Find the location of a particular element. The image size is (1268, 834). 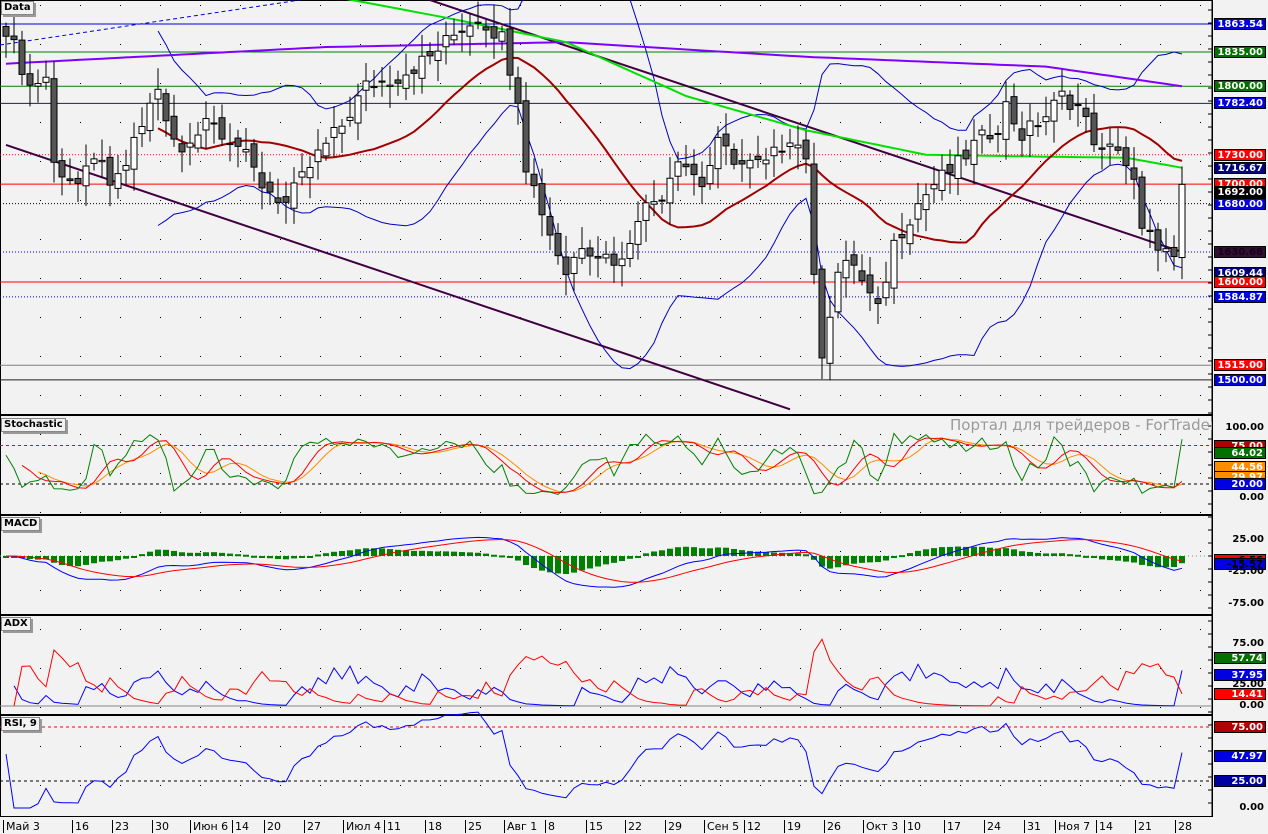

date-axis-label: Июн 6 is located at coordinates (209, 826).